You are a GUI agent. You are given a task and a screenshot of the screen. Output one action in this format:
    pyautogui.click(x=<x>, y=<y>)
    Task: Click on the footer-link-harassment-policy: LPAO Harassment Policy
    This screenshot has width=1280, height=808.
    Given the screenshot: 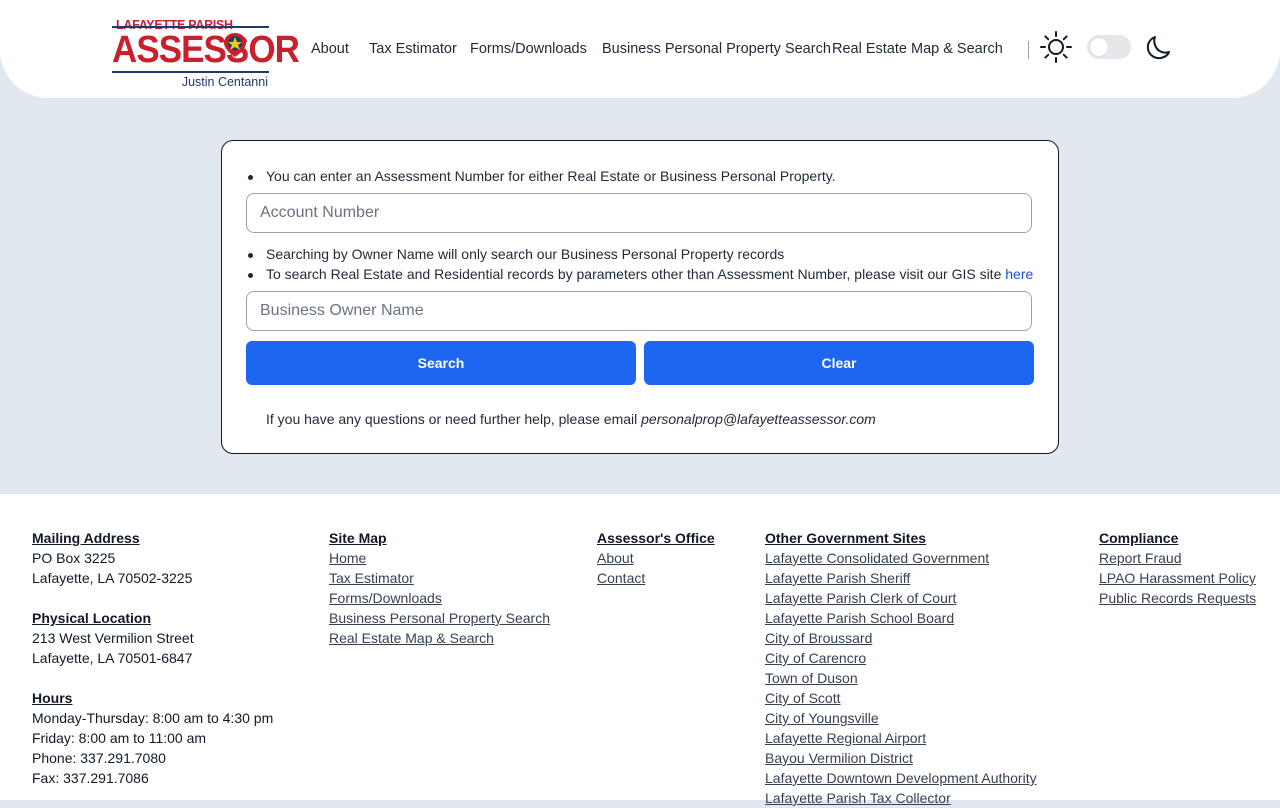 What is the action you would take?
    pyautogui.click(x=1177, y=578)
    